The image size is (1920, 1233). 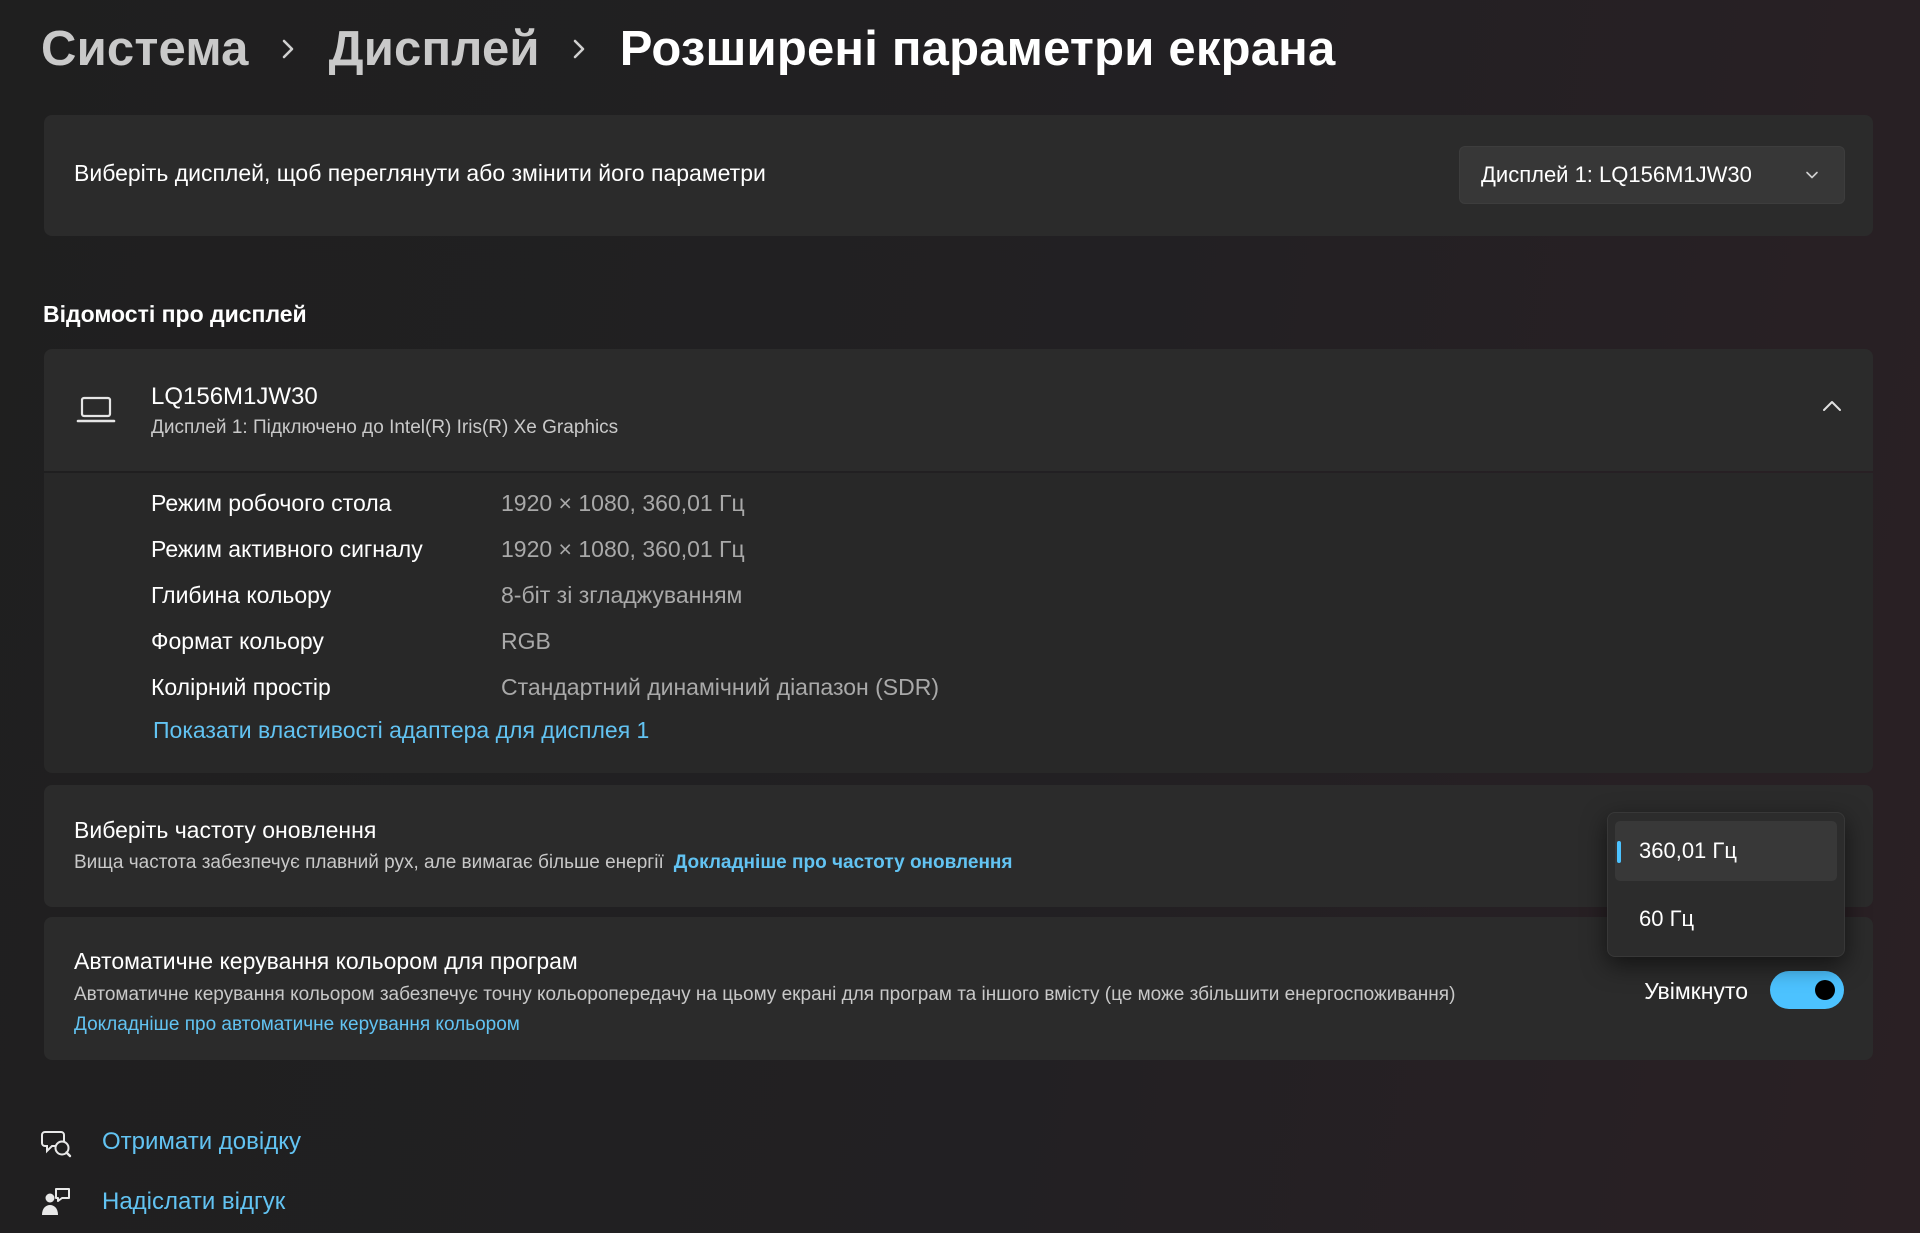 What do you see at coordinates (1688, 850) in the screenshot?
I see `refresh-rate-option-label: 360,01 Гц` at bounding box center [1688, 850].